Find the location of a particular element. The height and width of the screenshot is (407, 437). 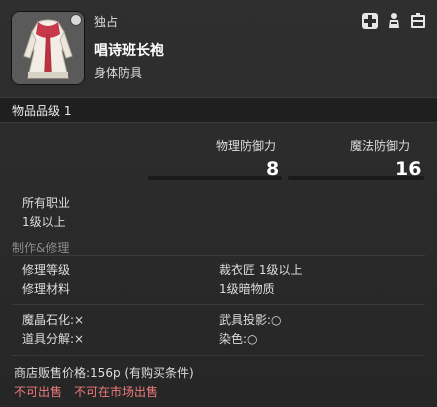

unique-label: 独占 is located at coordinates (106, 22).